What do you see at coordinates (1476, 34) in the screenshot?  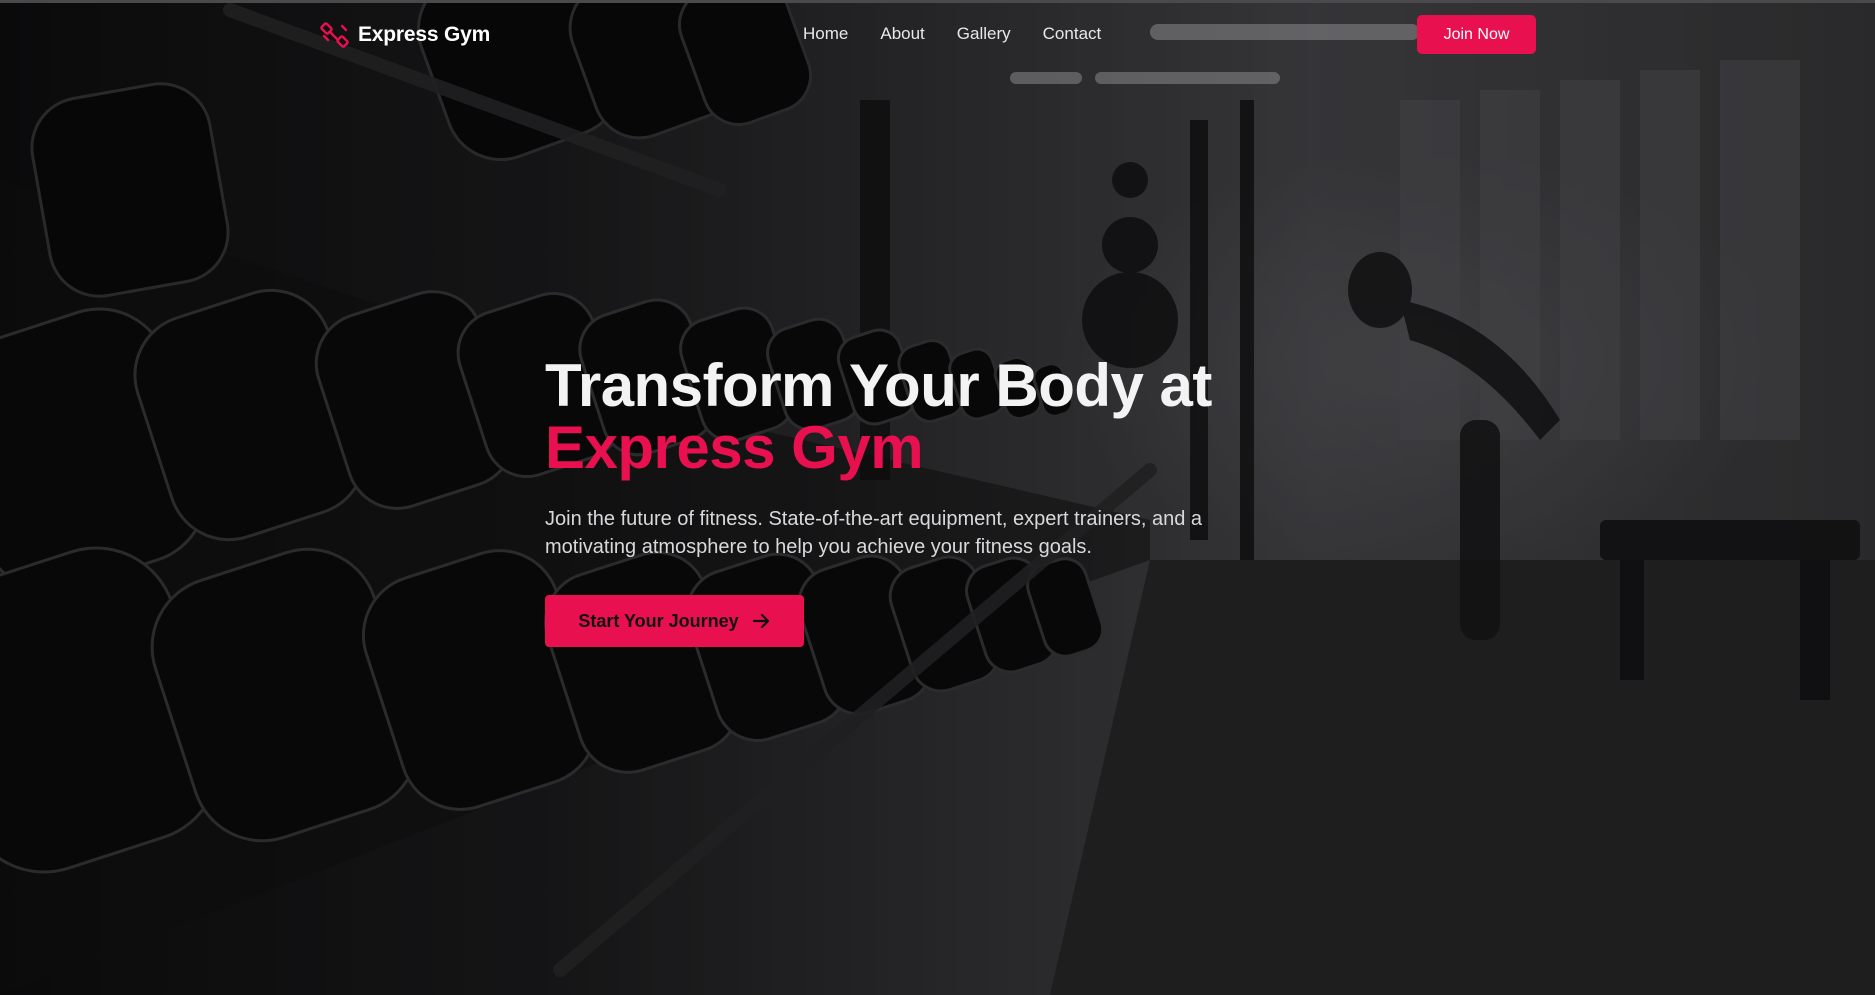 I see `join-now-button: Join Now` at bounding box center [1476, 34].